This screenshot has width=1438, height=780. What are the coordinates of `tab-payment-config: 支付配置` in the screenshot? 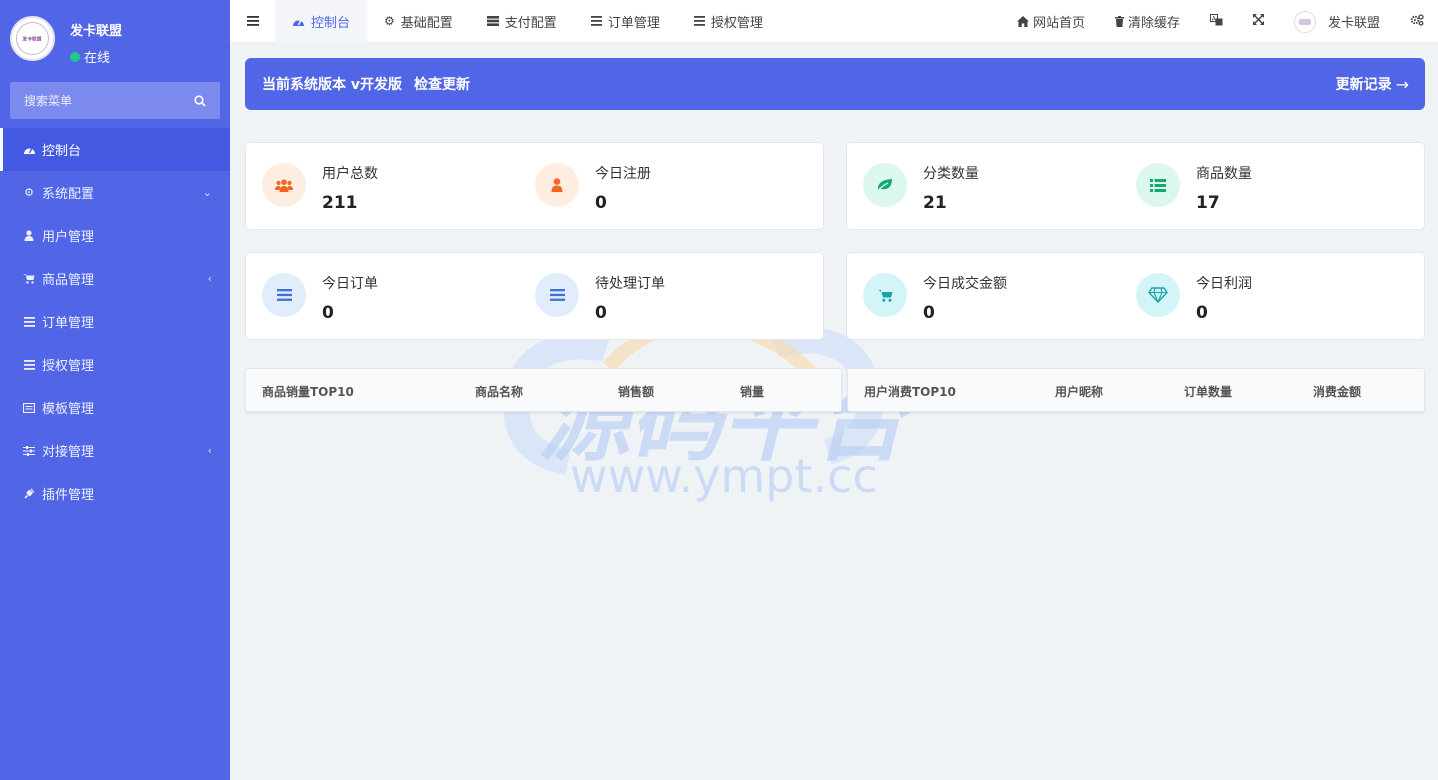 It's located at (522, 21).